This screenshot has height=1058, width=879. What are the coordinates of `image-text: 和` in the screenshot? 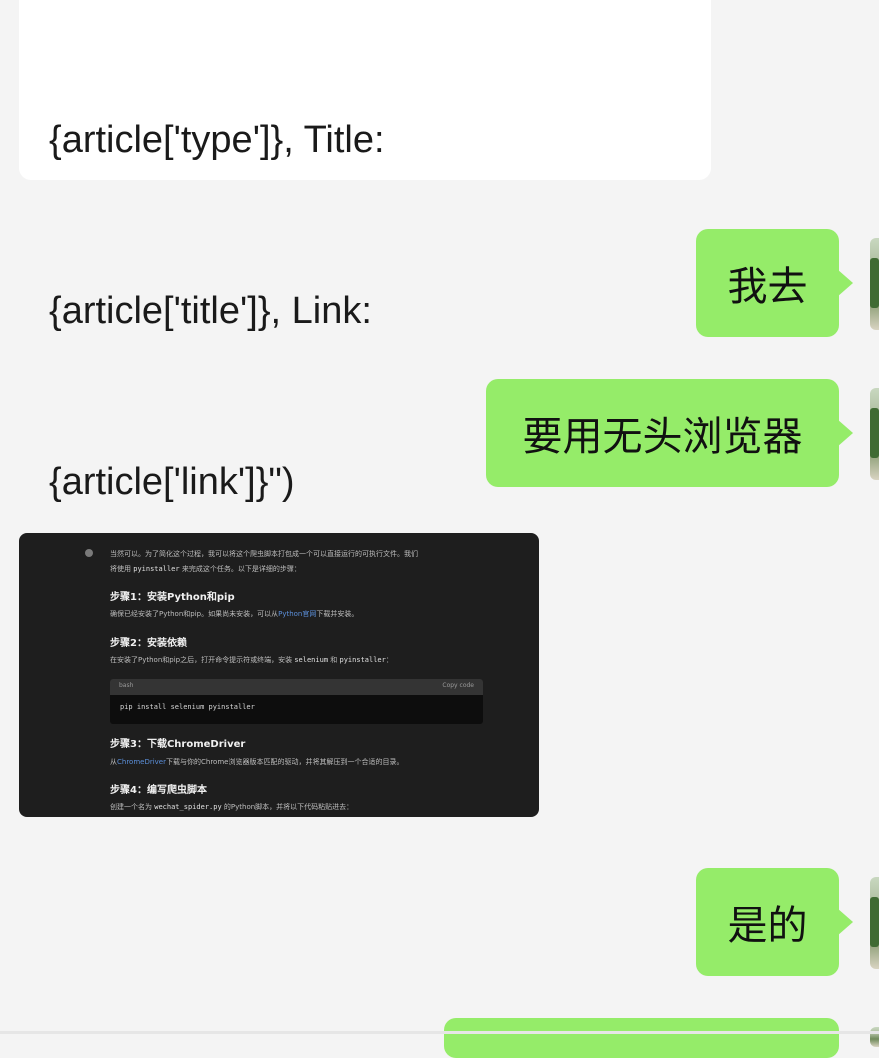 It's located at (334, 660).